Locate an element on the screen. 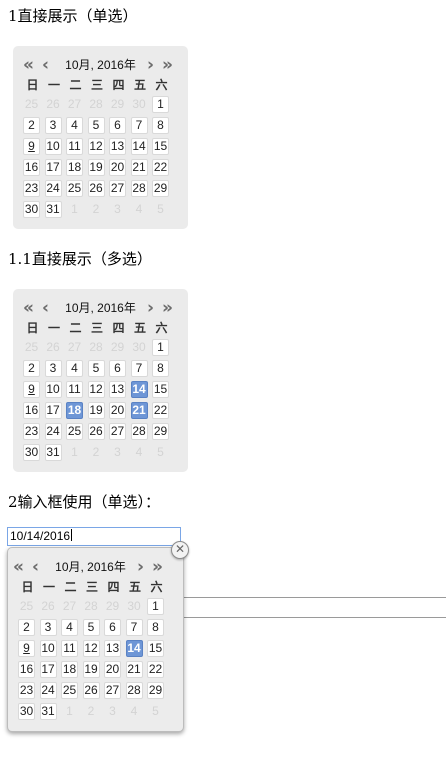 The image size is (446, 777). day-number: 11 is located at coordinates (74, 389).